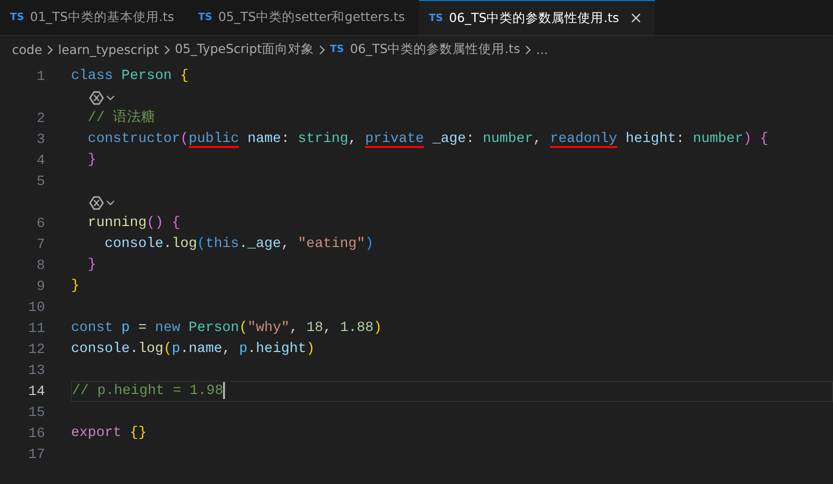 This screenshot has width=833, height=484. Describe the element at coordinates (40, 76) in the screenshot. I see `line-number: 1` at that location.